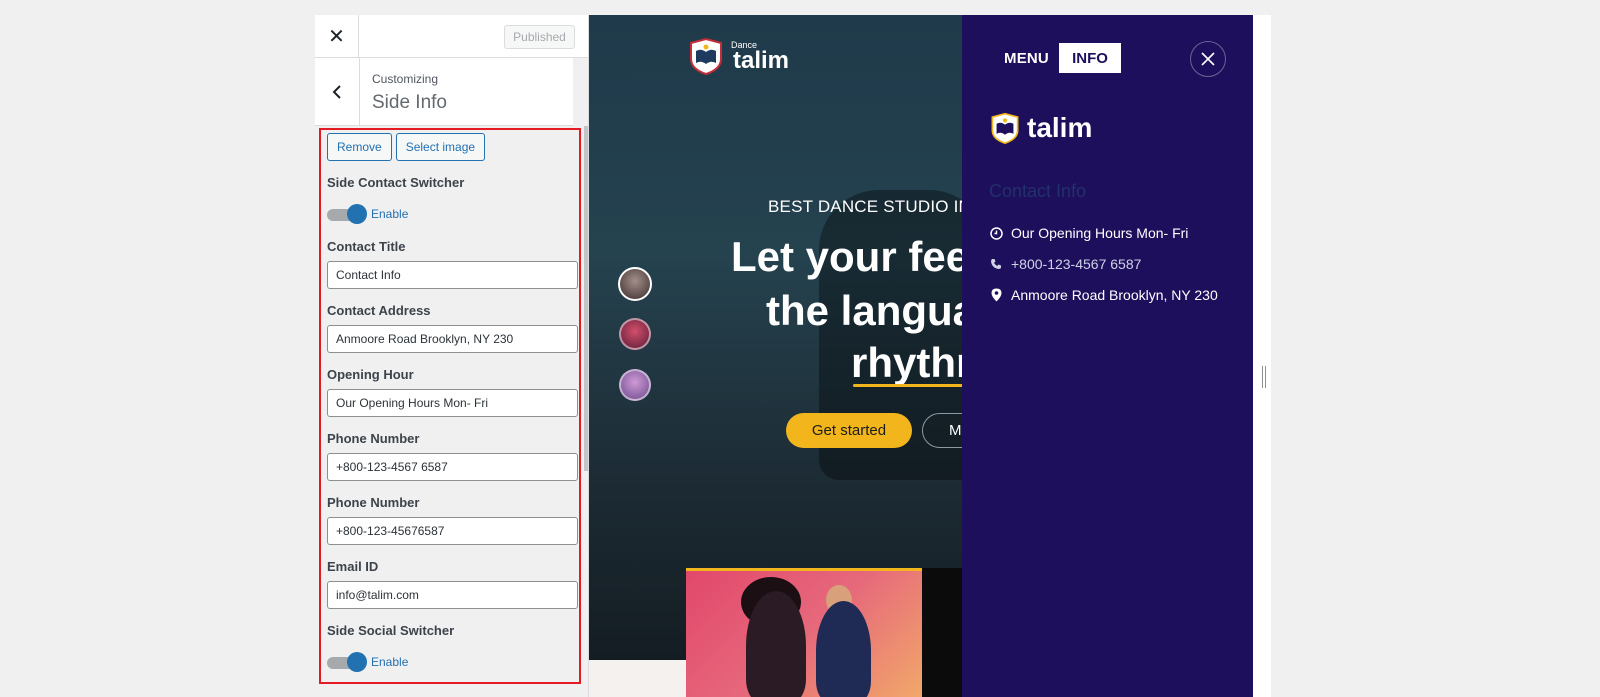 This screenshot has width=1600, height=697. Describe the element at coordinates (1026, 58) in the screenshot. I see `tab-menu: MENU` at that location.